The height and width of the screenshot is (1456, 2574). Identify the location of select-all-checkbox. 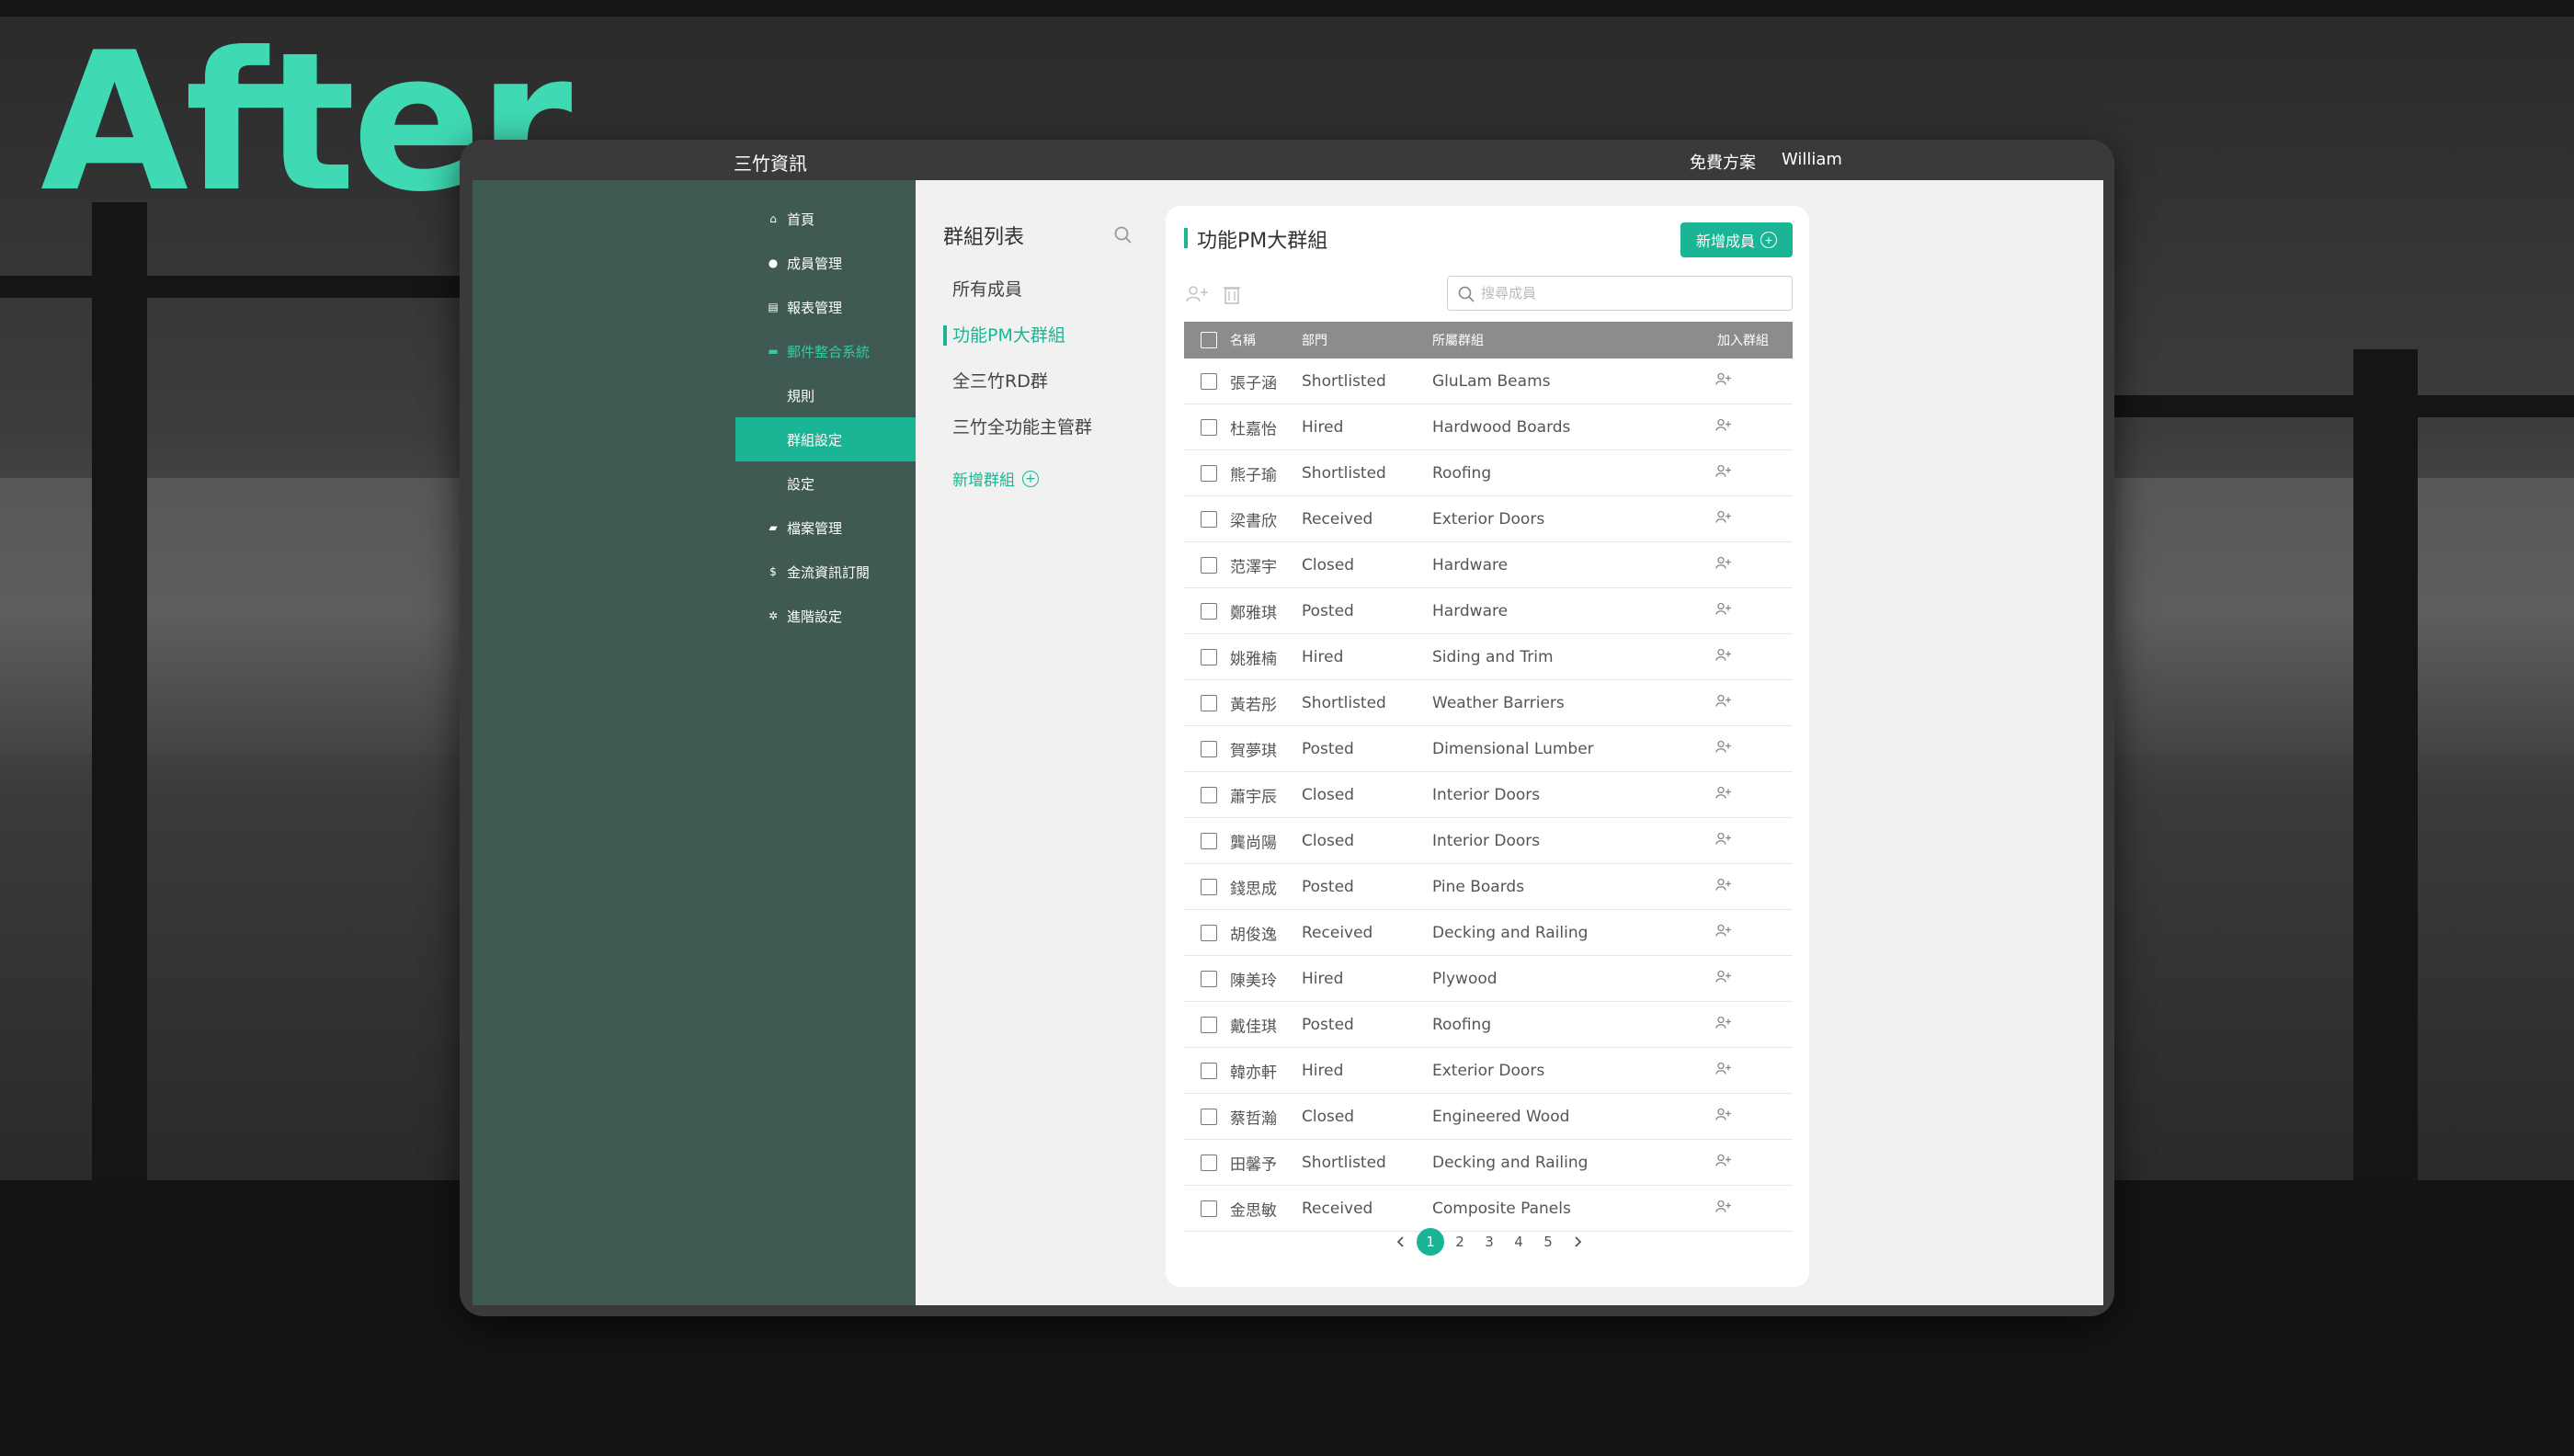
(1209, 340).